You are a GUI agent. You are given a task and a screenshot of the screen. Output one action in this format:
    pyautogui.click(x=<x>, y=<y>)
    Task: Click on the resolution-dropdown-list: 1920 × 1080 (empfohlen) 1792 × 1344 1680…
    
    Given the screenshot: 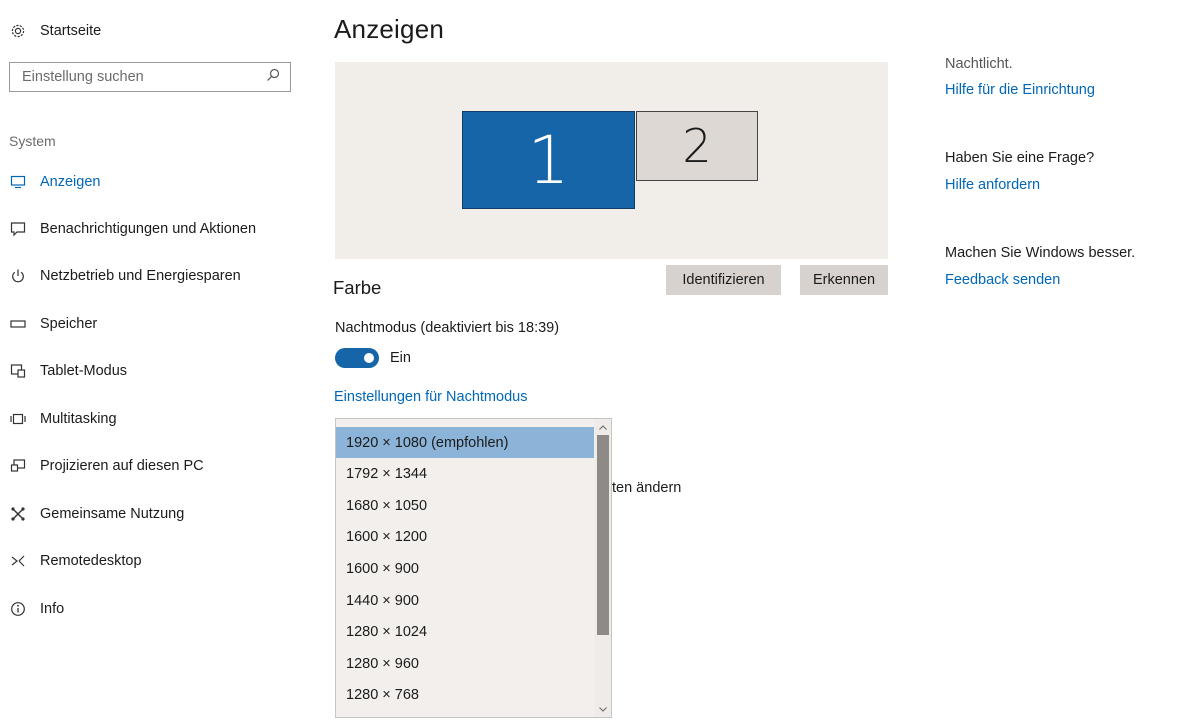 What is the action you would take?
    pyautogui.click(x=473, y=568)
    